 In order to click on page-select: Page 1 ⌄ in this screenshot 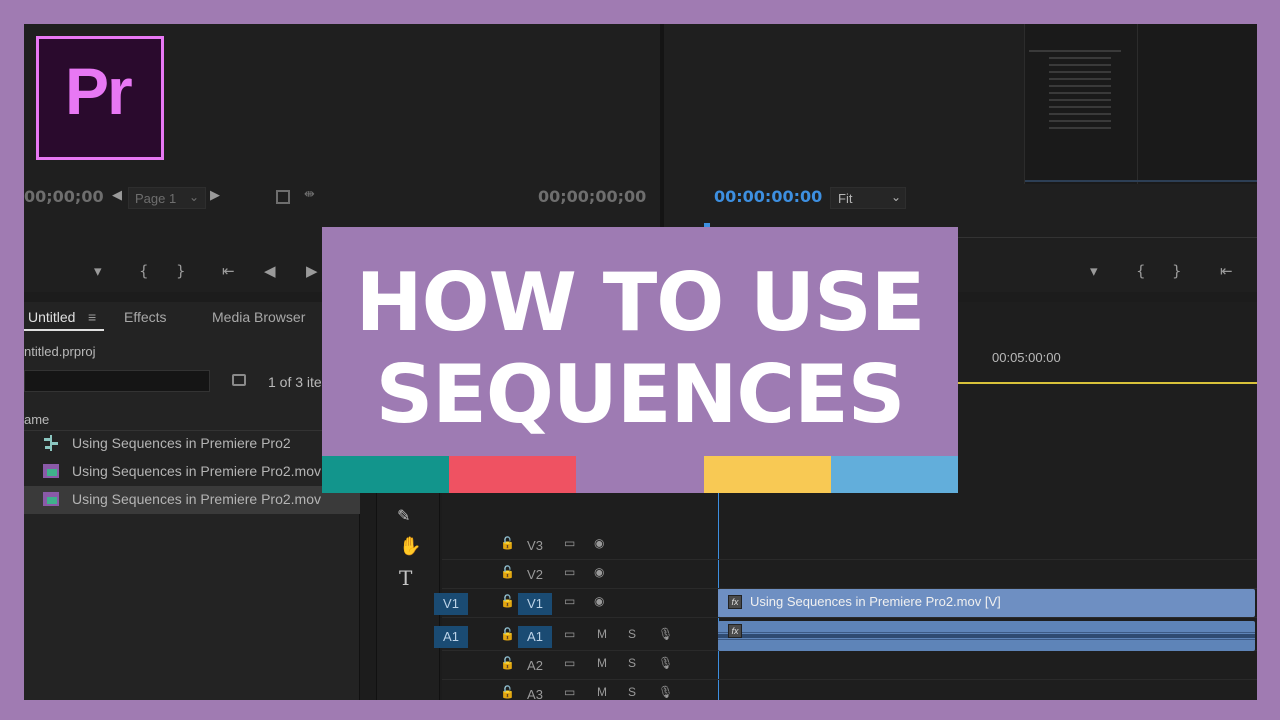, I will do `click(167, 198)`.